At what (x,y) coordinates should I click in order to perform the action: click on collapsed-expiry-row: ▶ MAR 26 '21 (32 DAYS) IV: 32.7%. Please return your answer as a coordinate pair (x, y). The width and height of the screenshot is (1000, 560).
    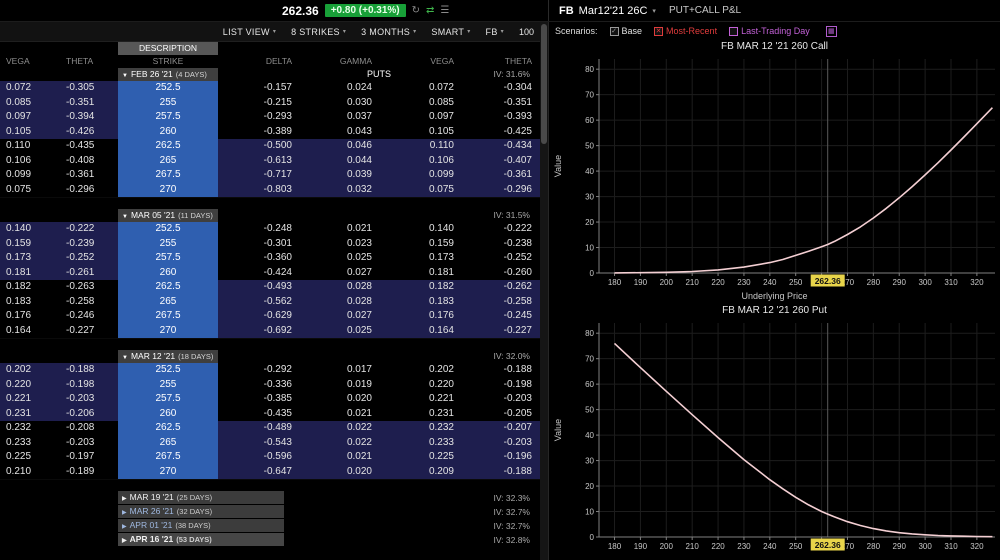
    Looking at the image, I should click on (270, 512).